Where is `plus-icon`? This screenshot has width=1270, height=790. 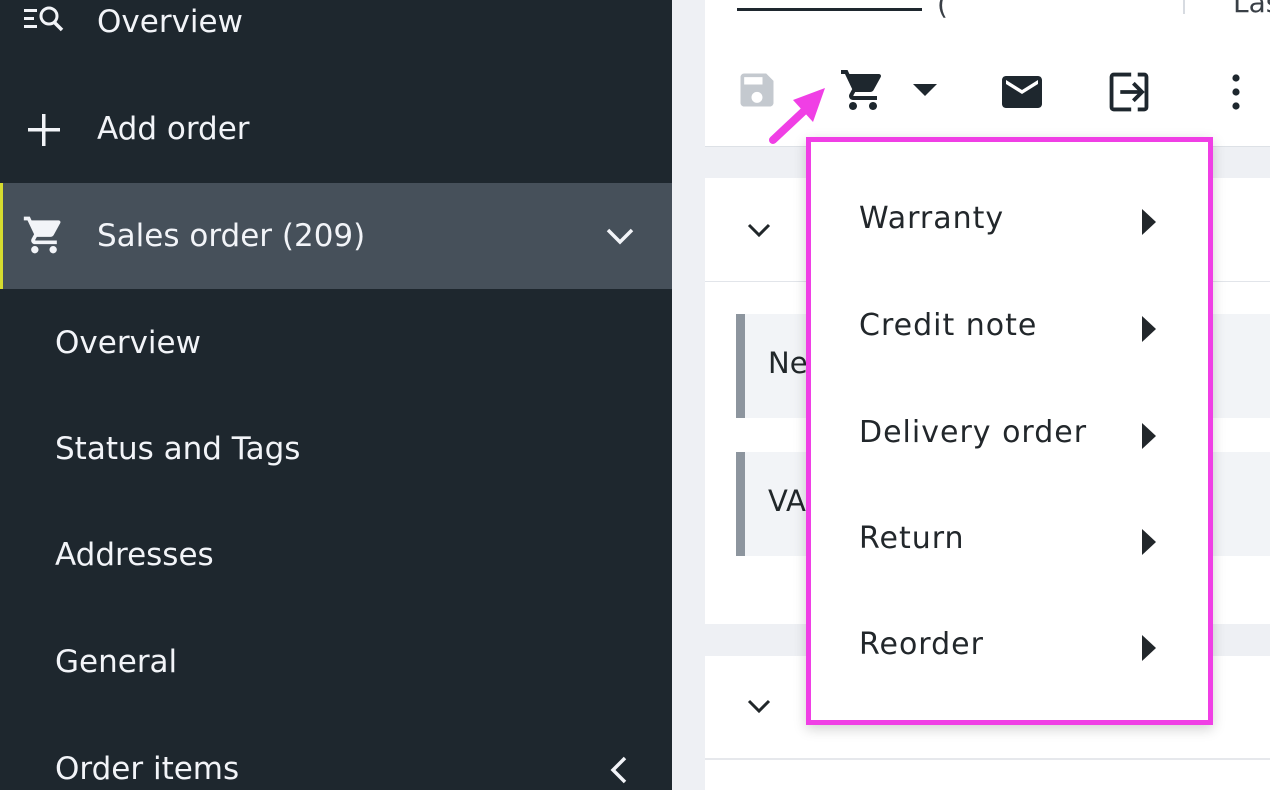 plus-icon is located at coordinates (44, 130).